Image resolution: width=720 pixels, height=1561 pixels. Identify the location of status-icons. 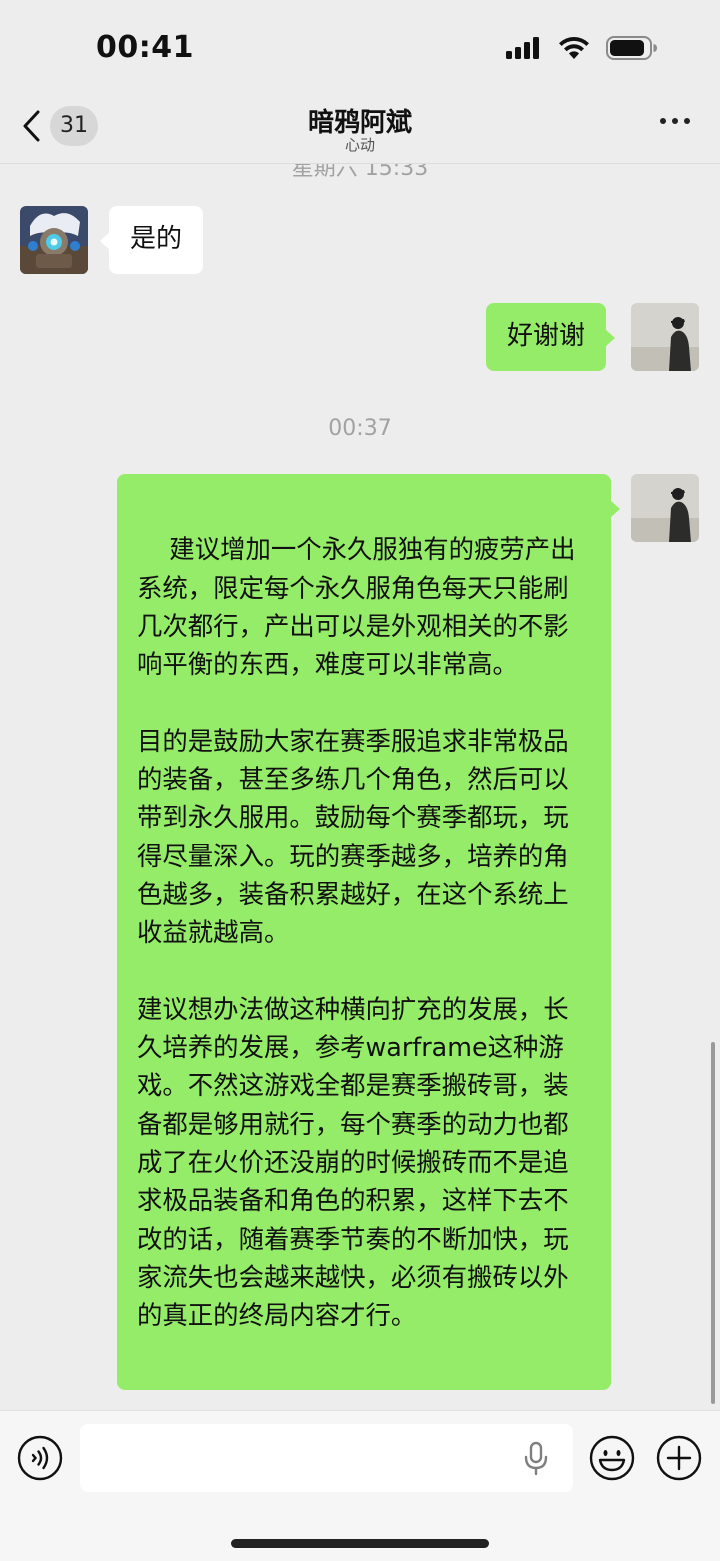
(582, 48).